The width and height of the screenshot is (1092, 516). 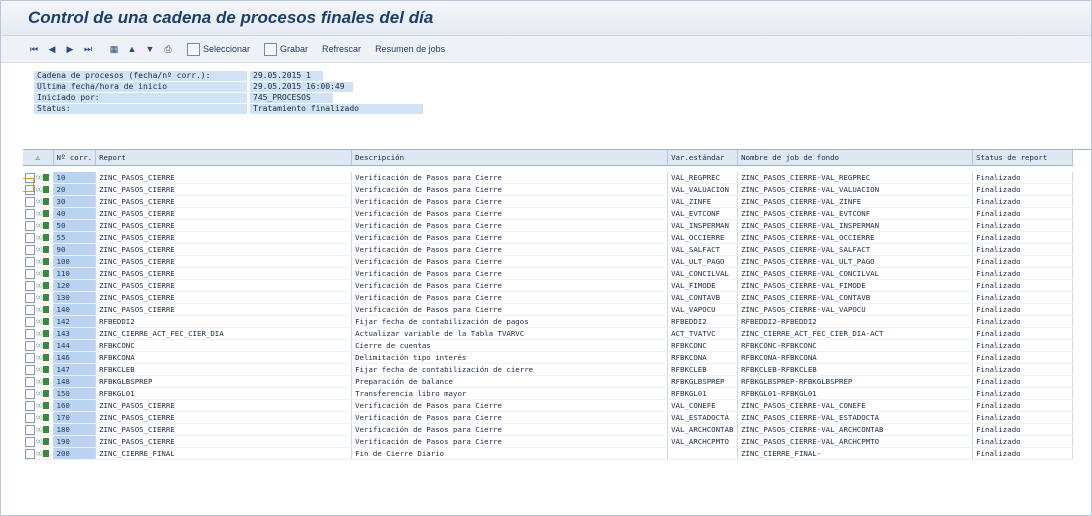 I want to click on nr-cell: 30, so click(x=75, y=201).